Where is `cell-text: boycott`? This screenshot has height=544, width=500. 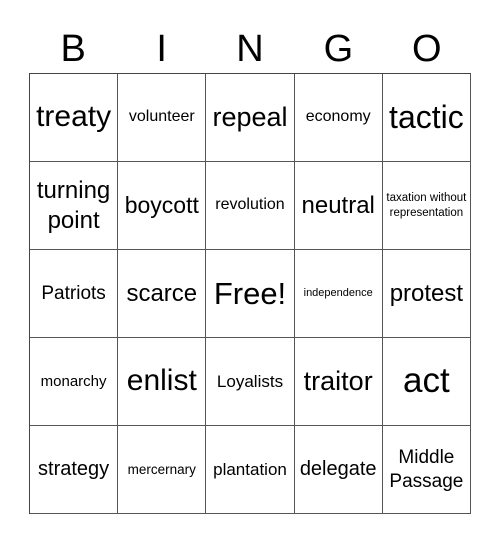
cell-text: boycott is located at coordinates (161, 205).